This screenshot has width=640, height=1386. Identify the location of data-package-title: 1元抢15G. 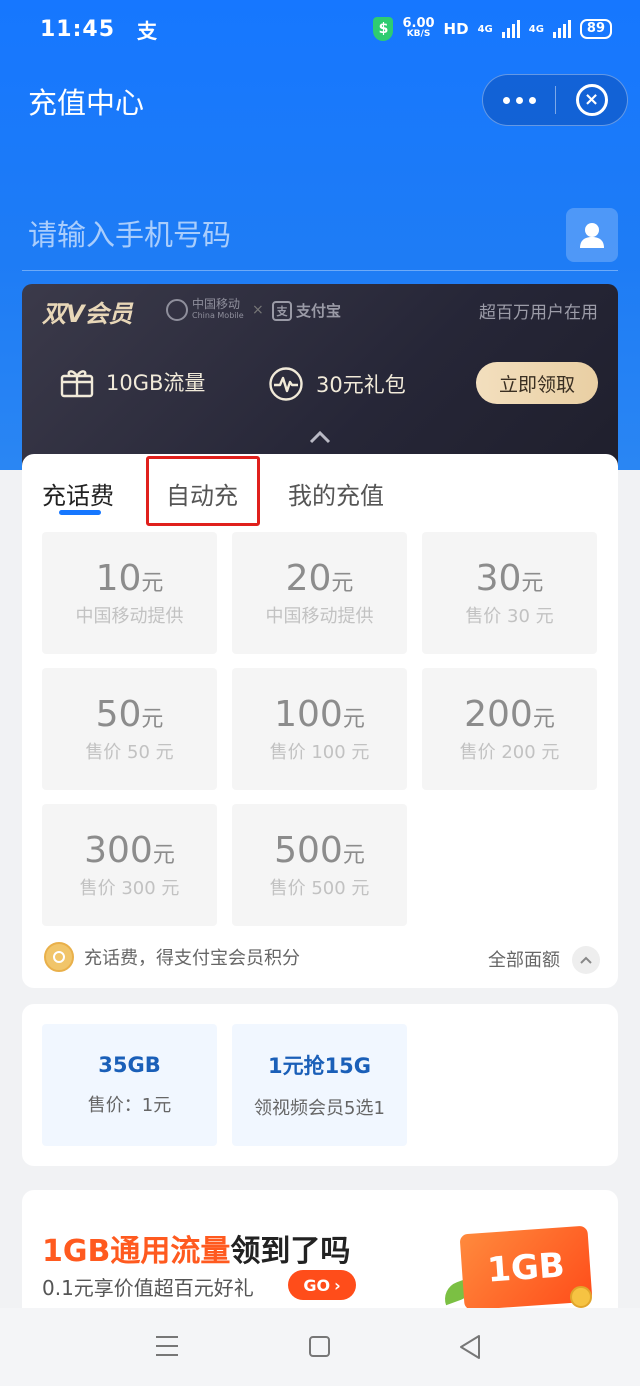
(319, 1066).